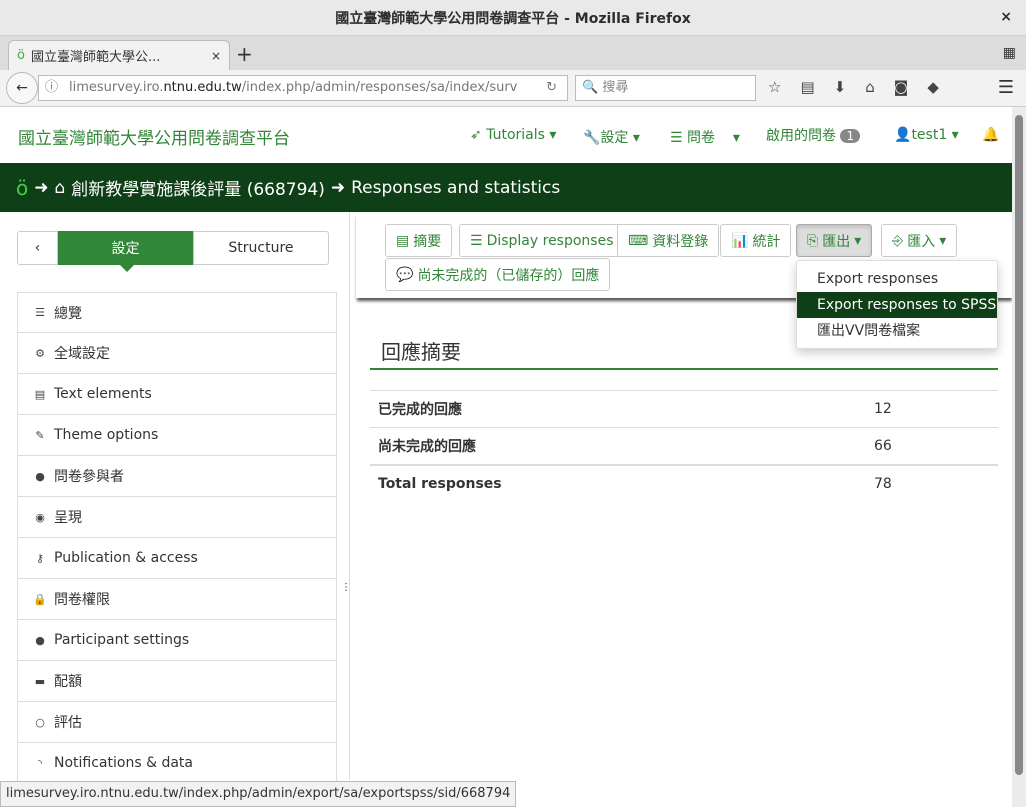 Image resolution: width=1026 pixels, height=807 pixels. Describe the element at coordinates (680, 241) in the screenshot. I see `data-entry-label: 資料登錄` at that location.